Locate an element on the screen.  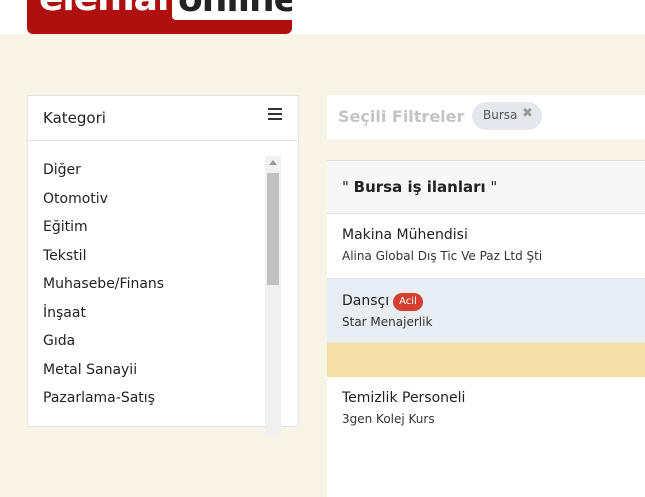
category-item-gida: Gıda is located at coordinates (148, 341).